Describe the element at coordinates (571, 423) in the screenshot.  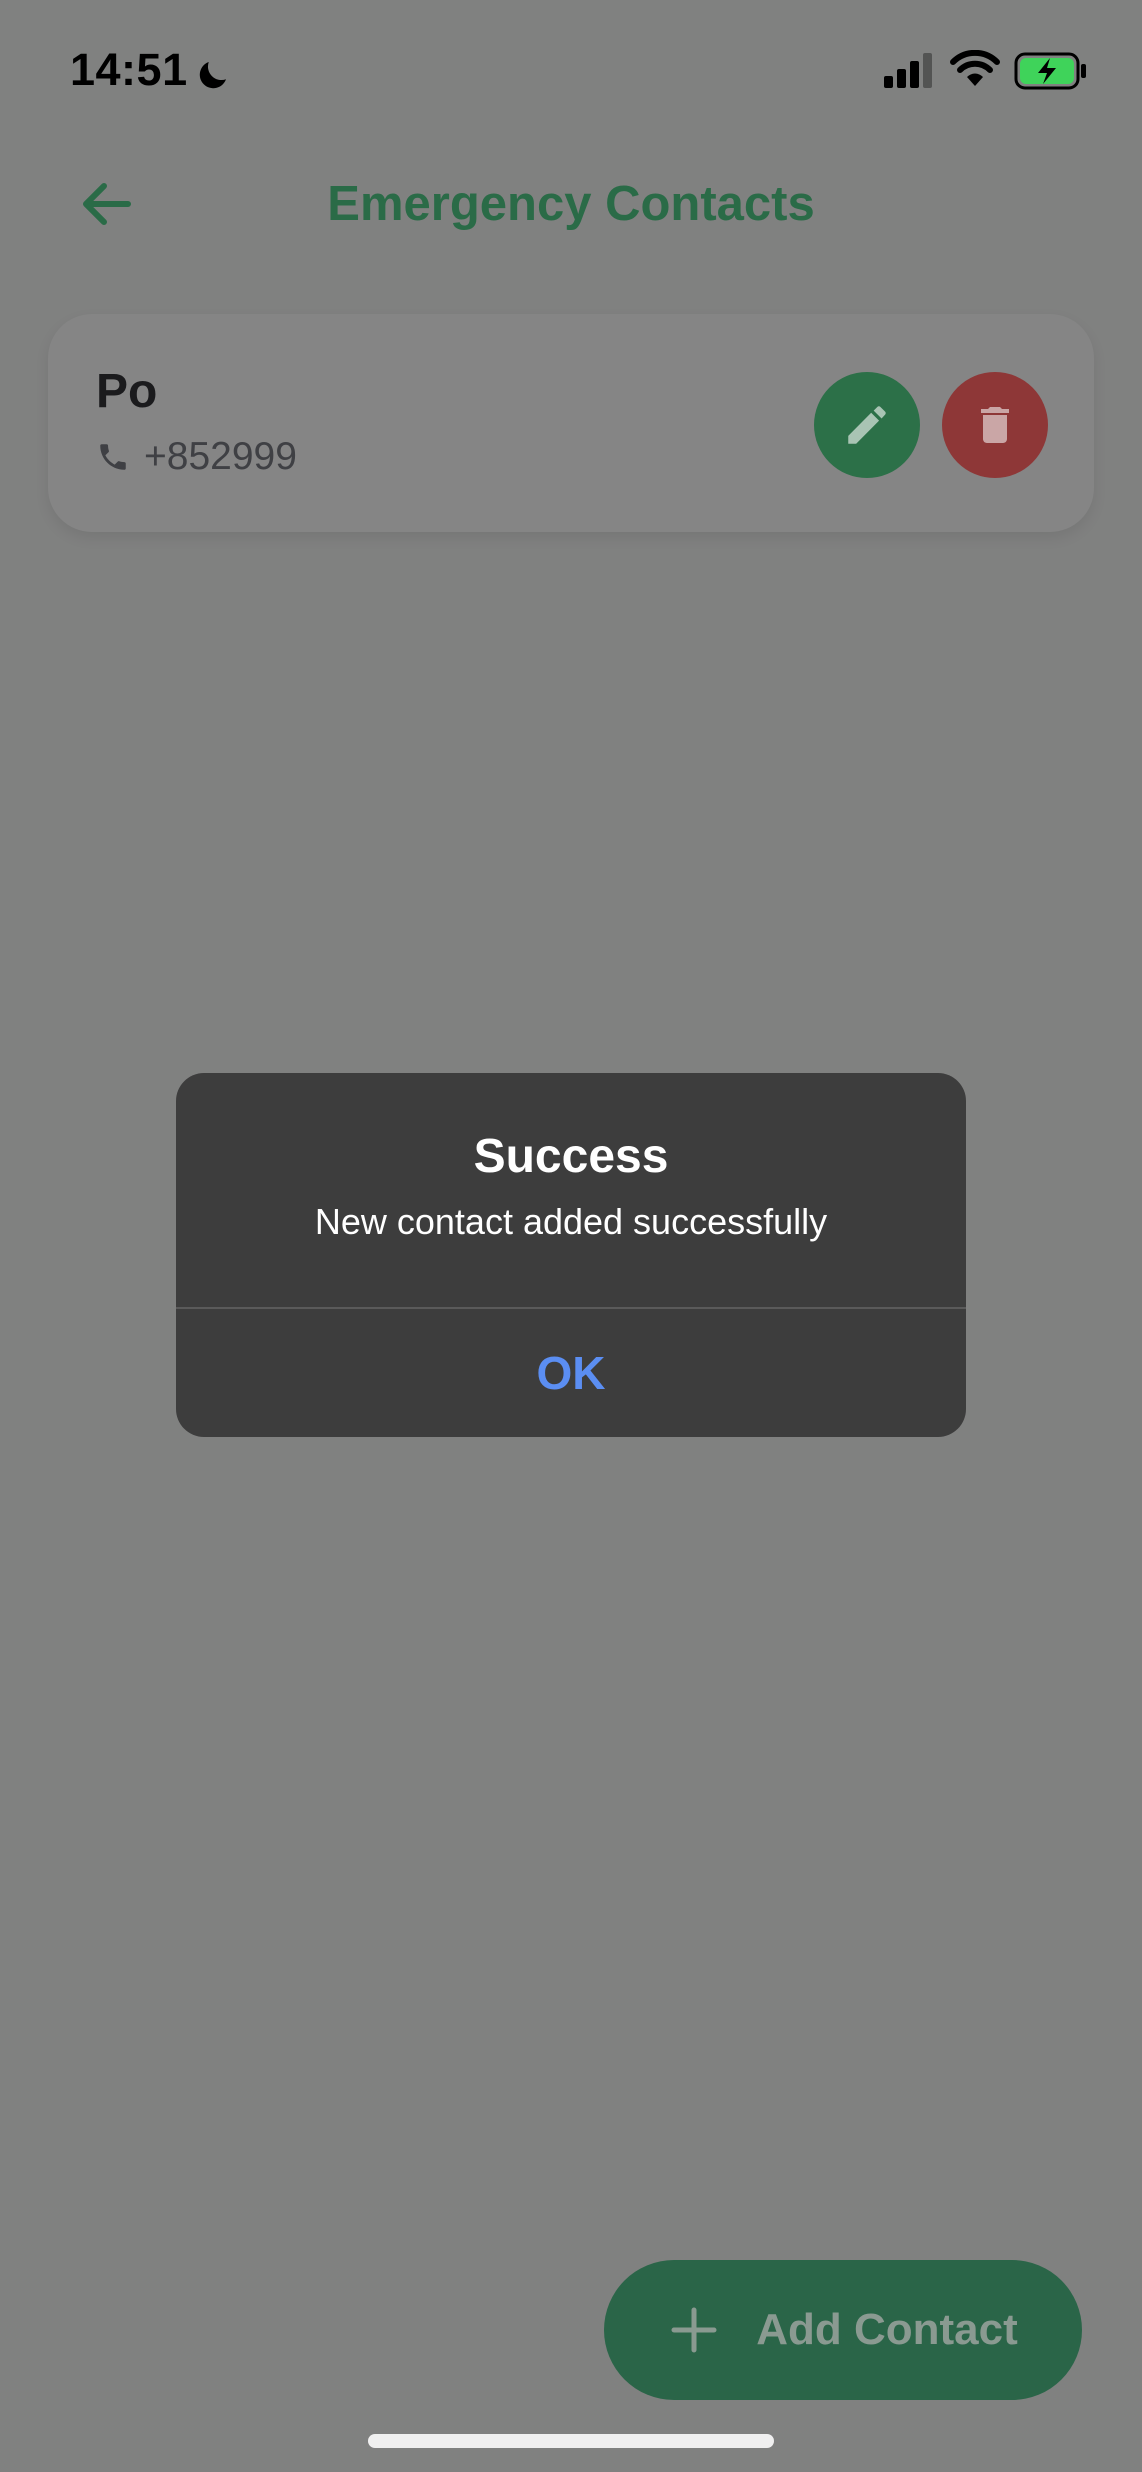
I see `contact-card: Po +852999` at that location.